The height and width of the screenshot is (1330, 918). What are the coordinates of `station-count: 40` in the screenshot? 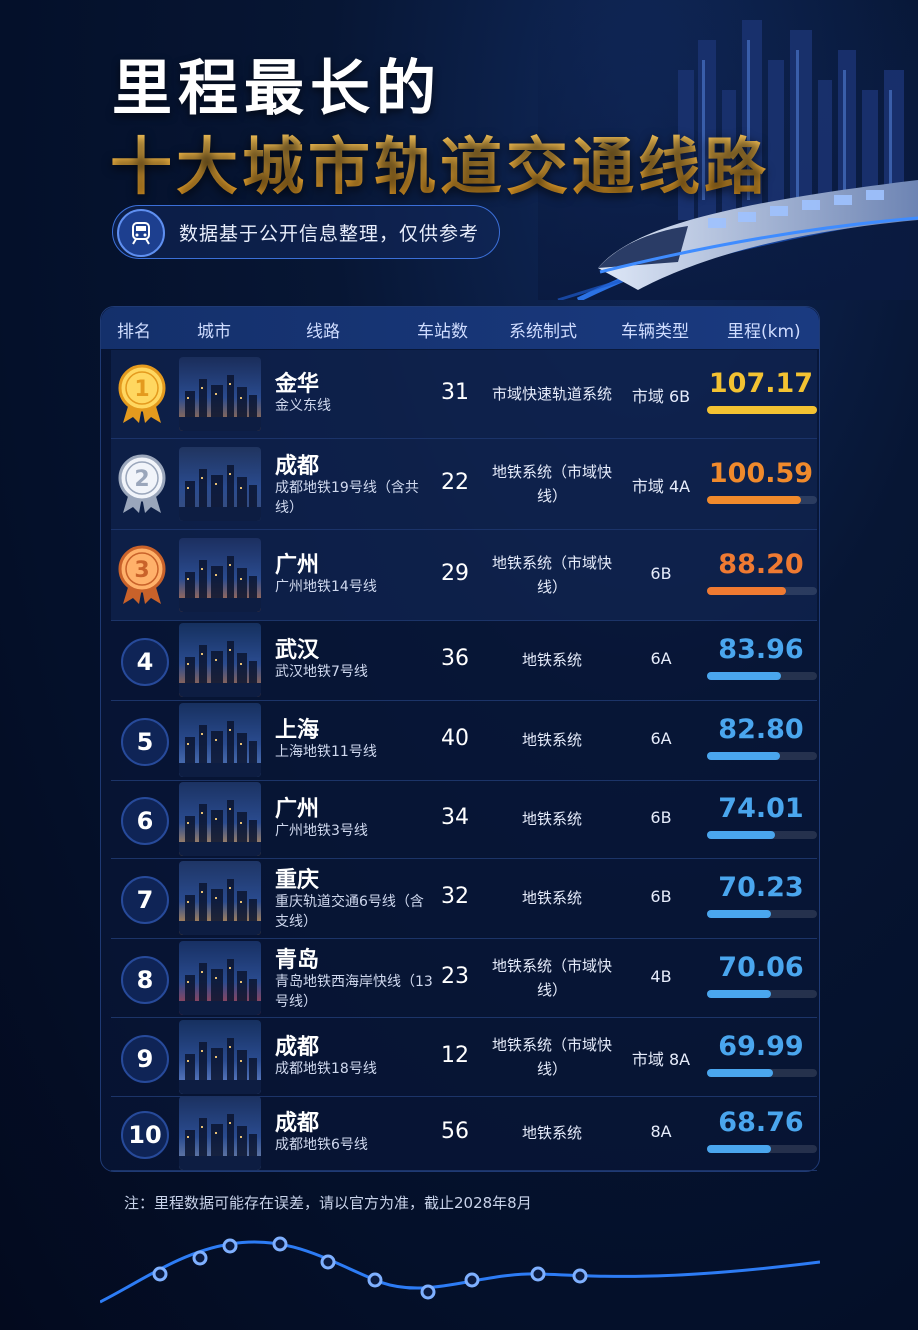 It's located at (455, 738).